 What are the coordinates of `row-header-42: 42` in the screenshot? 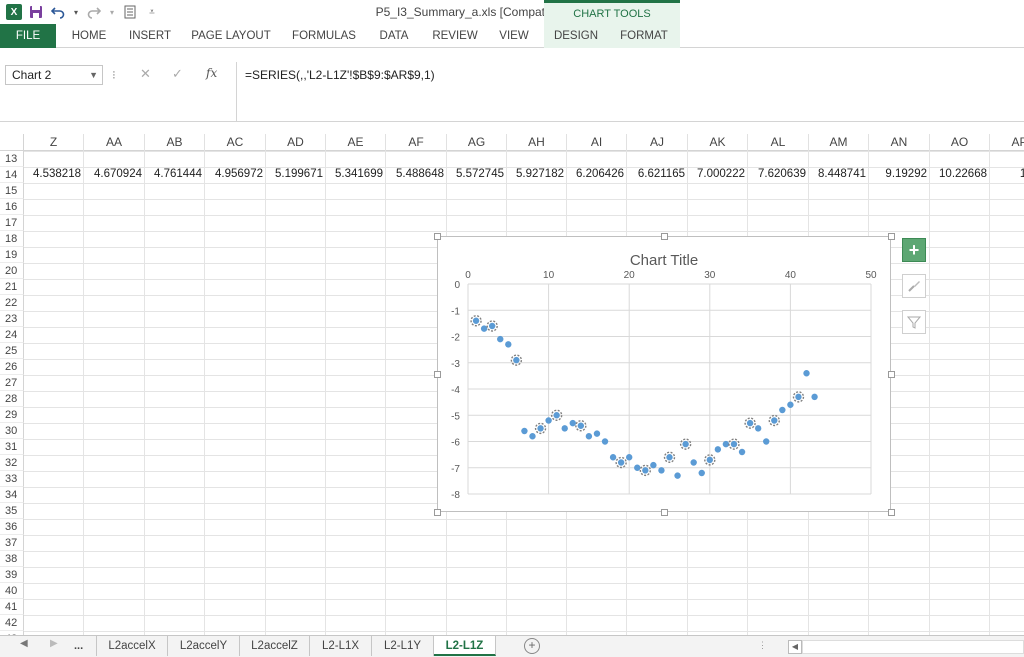 It's located at (12, 623).